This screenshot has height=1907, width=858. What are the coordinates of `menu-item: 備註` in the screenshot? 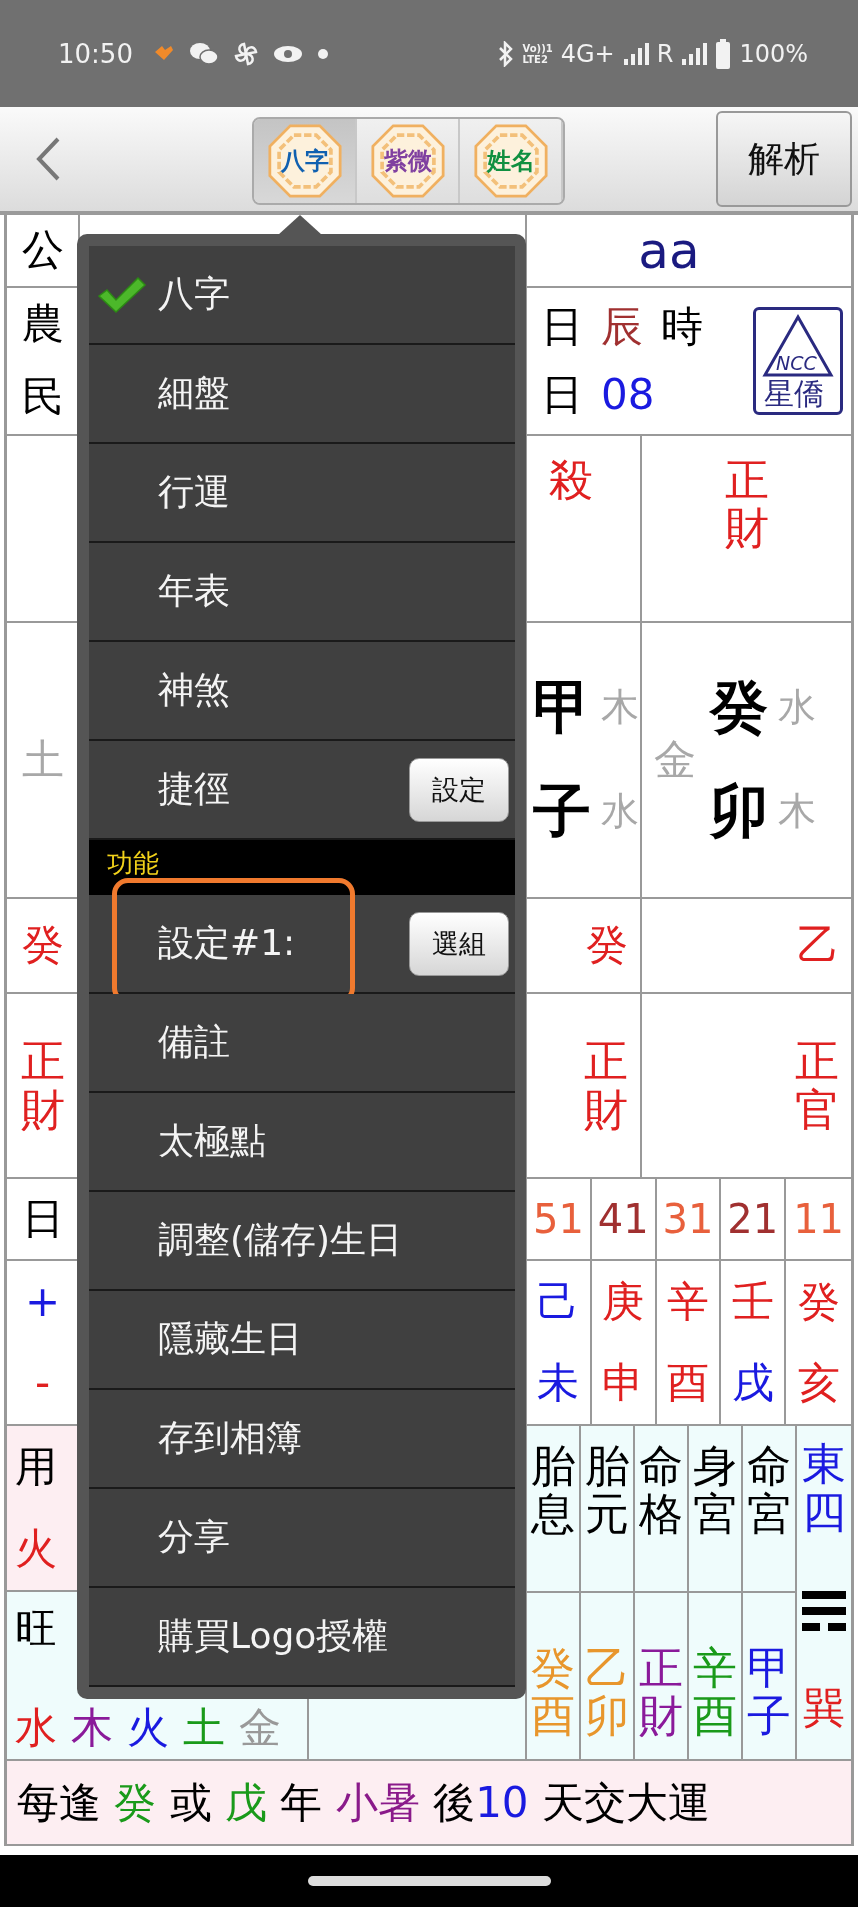 It's located at (302, 1043).